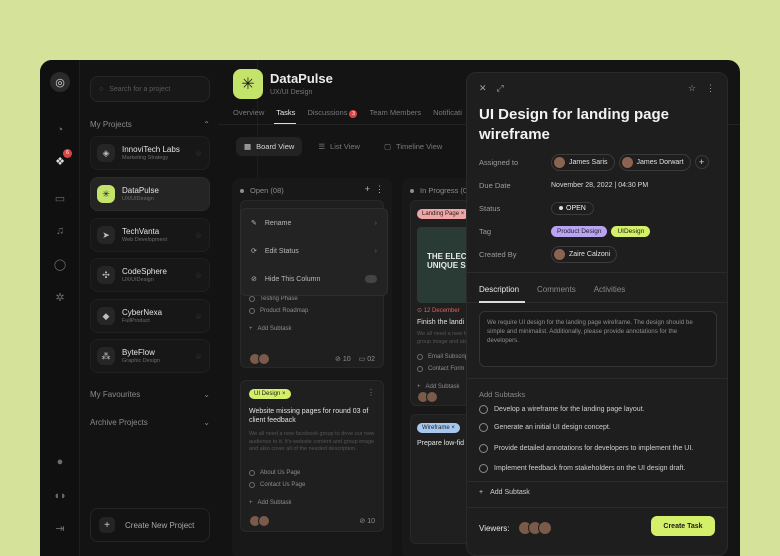 The width and height of the screenshot is (780, 556). What do you see at coordinates (60, 264) in the screenshot?
I see `user-icon: ◯` at bounding box center [60, 264].